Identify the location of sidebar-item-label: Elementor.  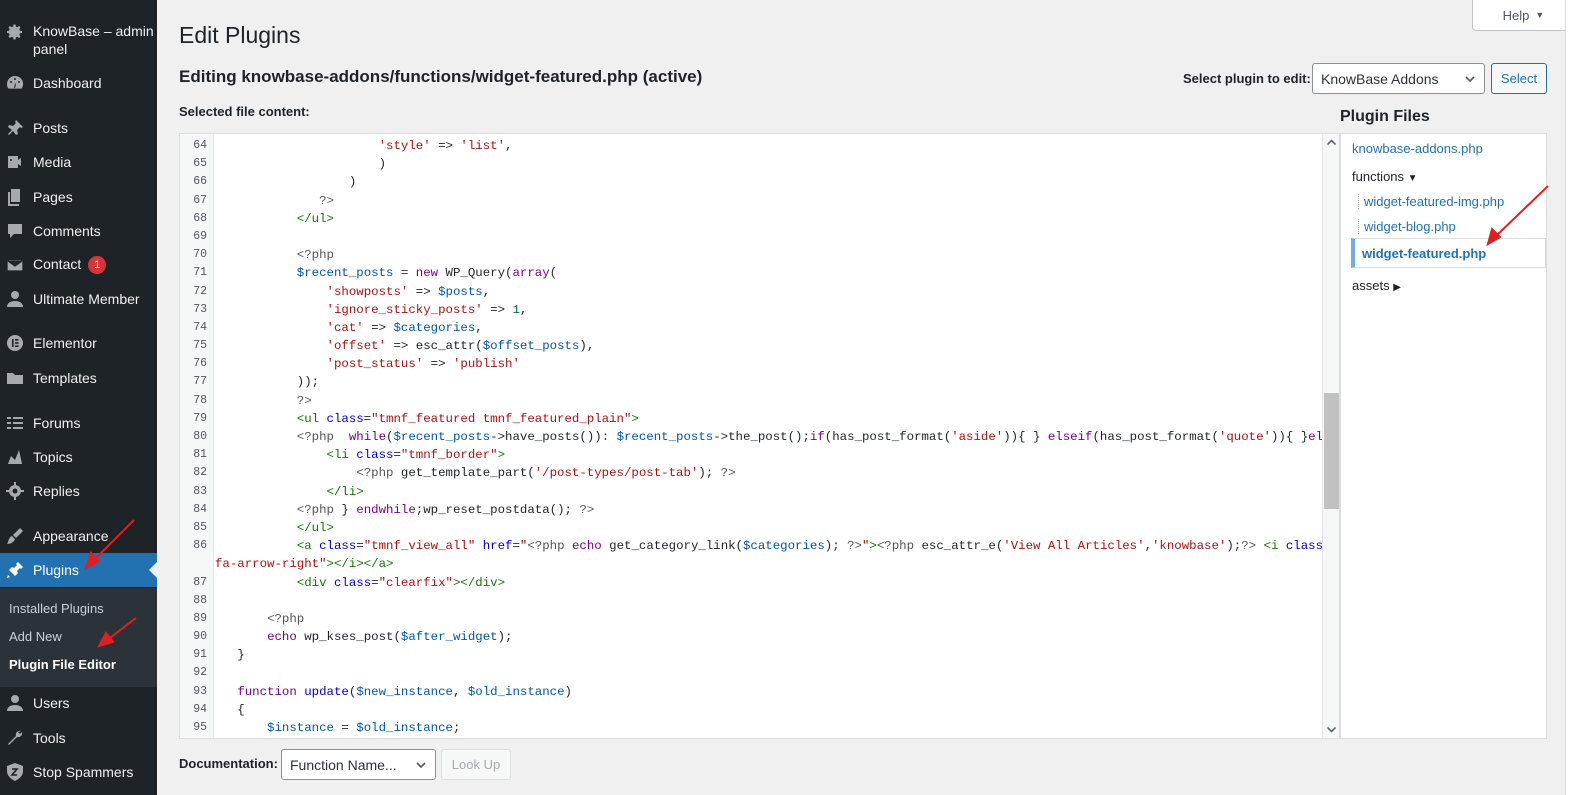
(65, 343).